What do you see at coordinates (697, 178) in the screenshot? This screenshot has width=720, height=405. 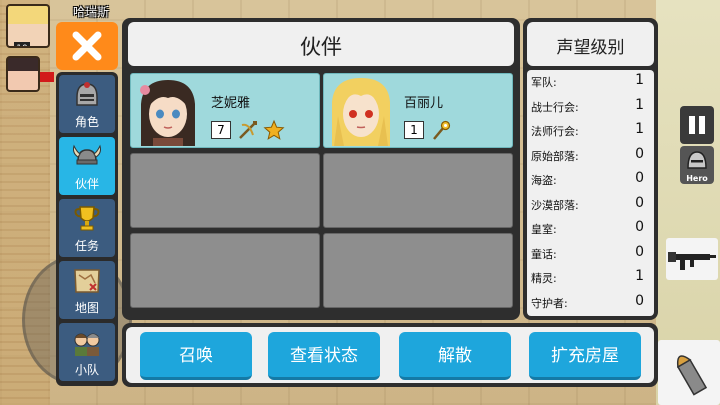 I see `hero-label: Hero` at bounding box center [697, 178].